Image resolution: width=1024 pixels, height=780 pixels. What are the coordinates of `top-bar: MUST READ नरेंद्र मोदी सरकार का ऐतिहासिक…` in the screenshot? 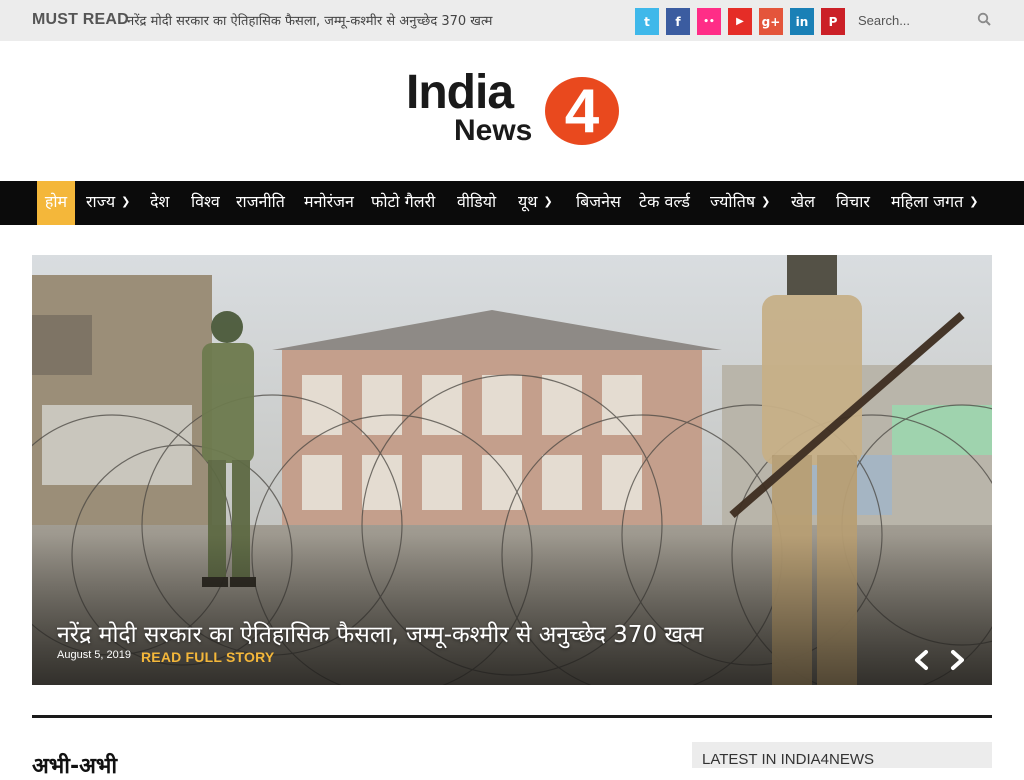 It's located at (512, 20).